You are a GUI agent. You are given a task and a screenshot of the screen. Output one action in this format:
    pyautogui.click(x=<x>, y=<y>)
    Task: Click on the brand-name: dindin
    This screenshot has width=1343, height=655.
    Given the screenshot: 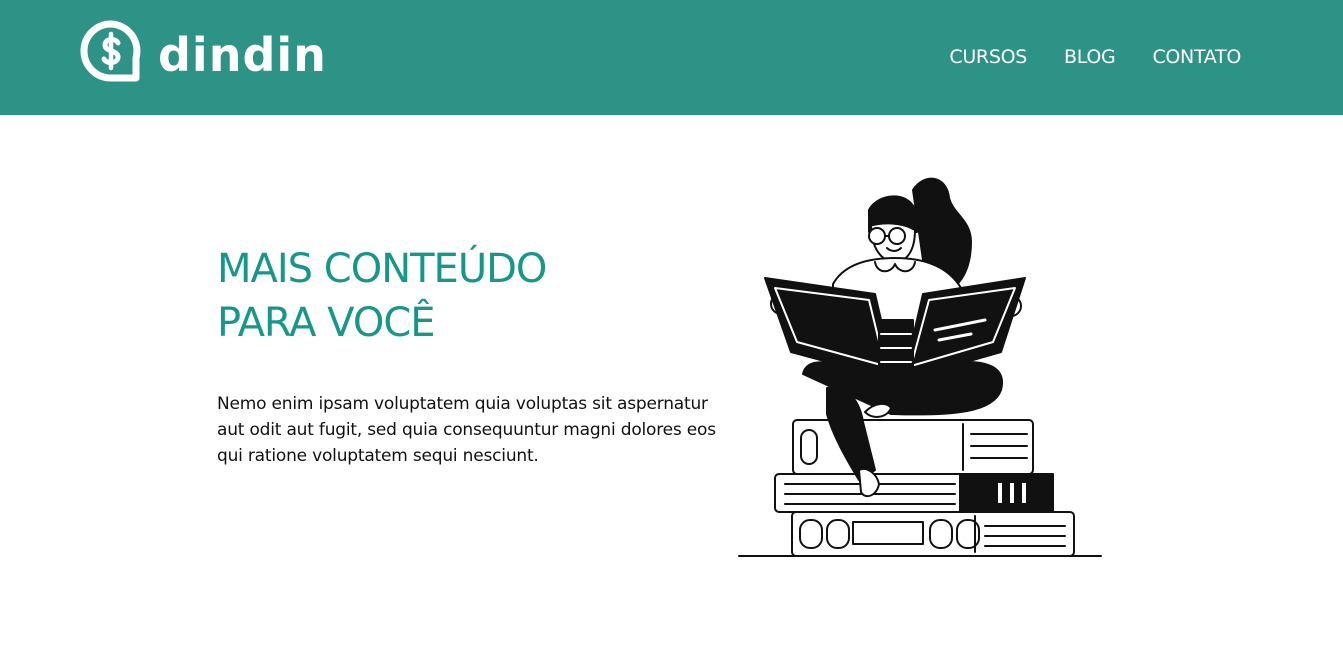 What is the action you would take?
    pyautogui.click(x=242, y=55)
    